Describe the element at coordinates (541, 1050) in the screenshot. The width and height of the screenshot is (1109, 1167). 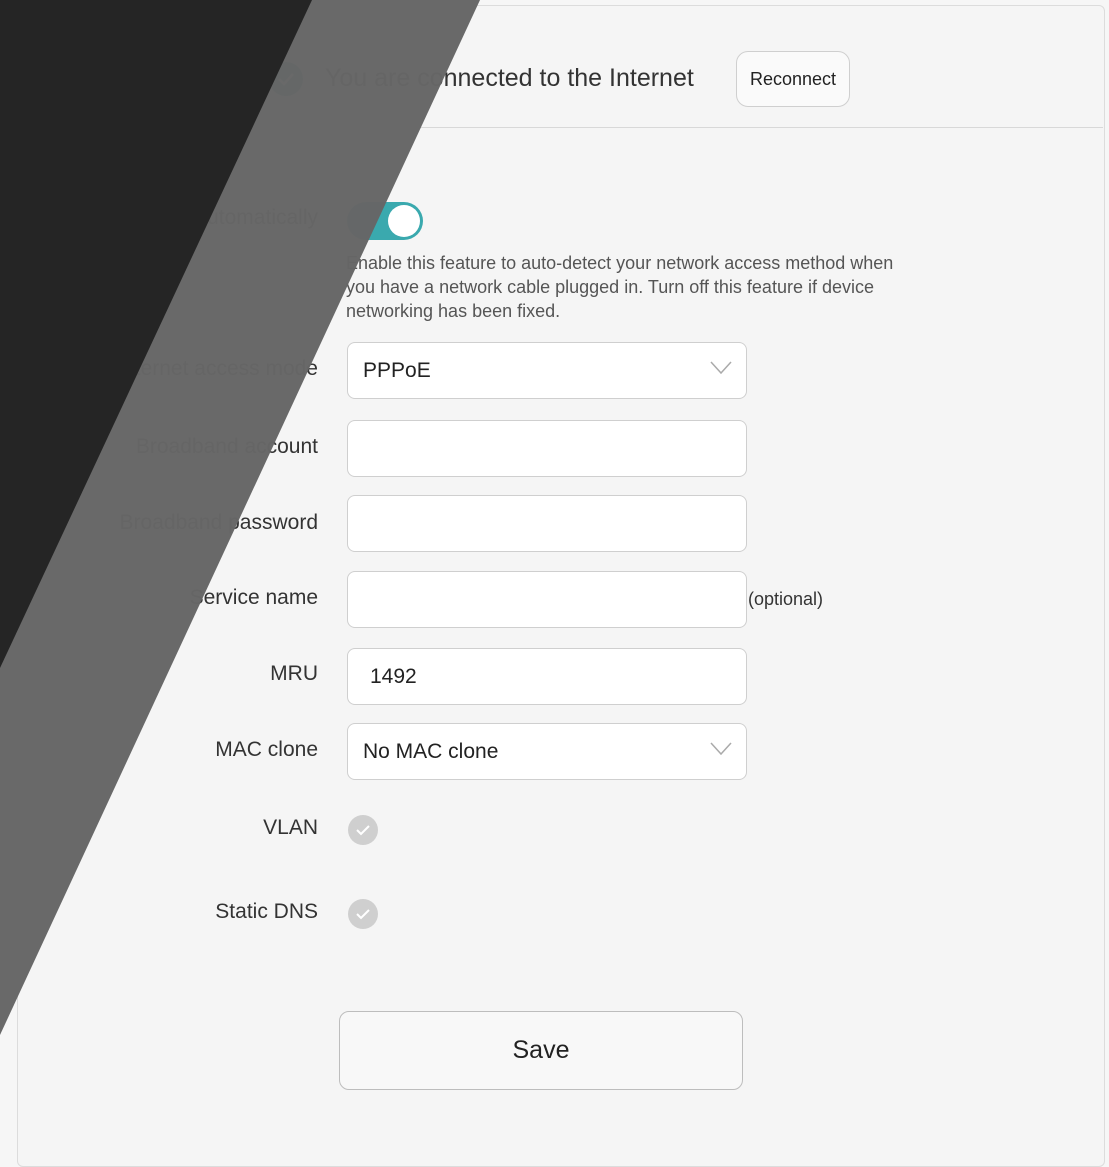
I see `save-button: Save` at that location.